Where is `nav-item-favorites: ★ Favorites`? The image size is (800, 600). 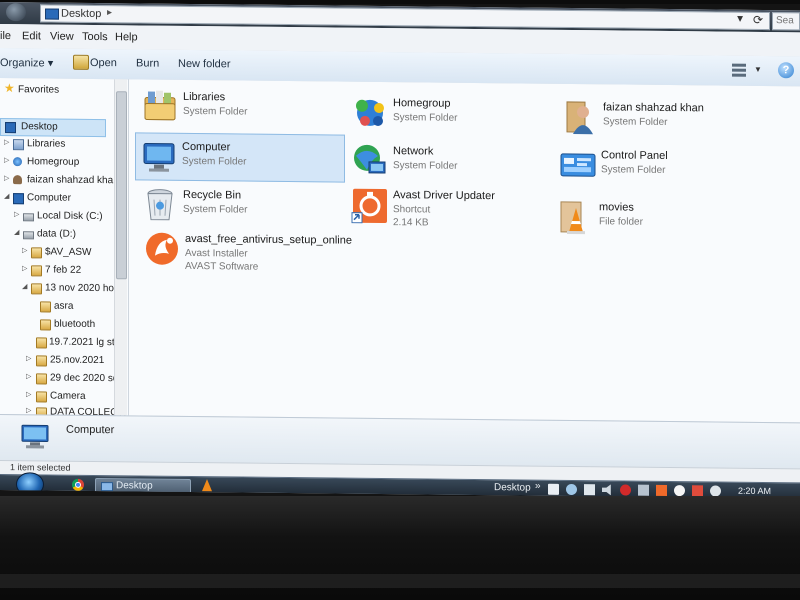 nav-item-favorites: ★ Favorites is located at coordinates (55, 90).